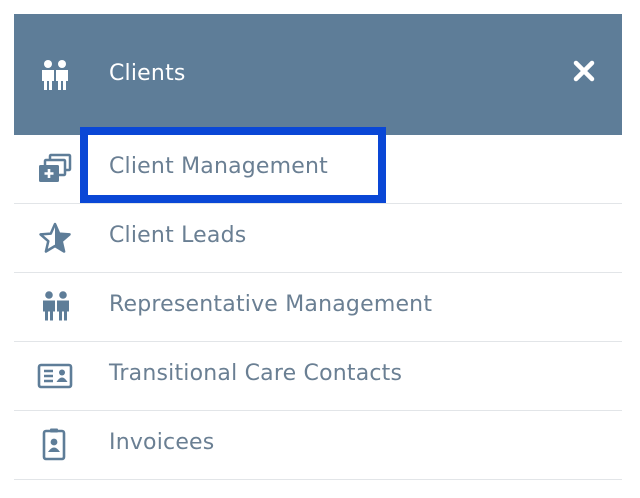 The image size is (640, 498). I want to click on id-badge-icon, so click(56, 445).